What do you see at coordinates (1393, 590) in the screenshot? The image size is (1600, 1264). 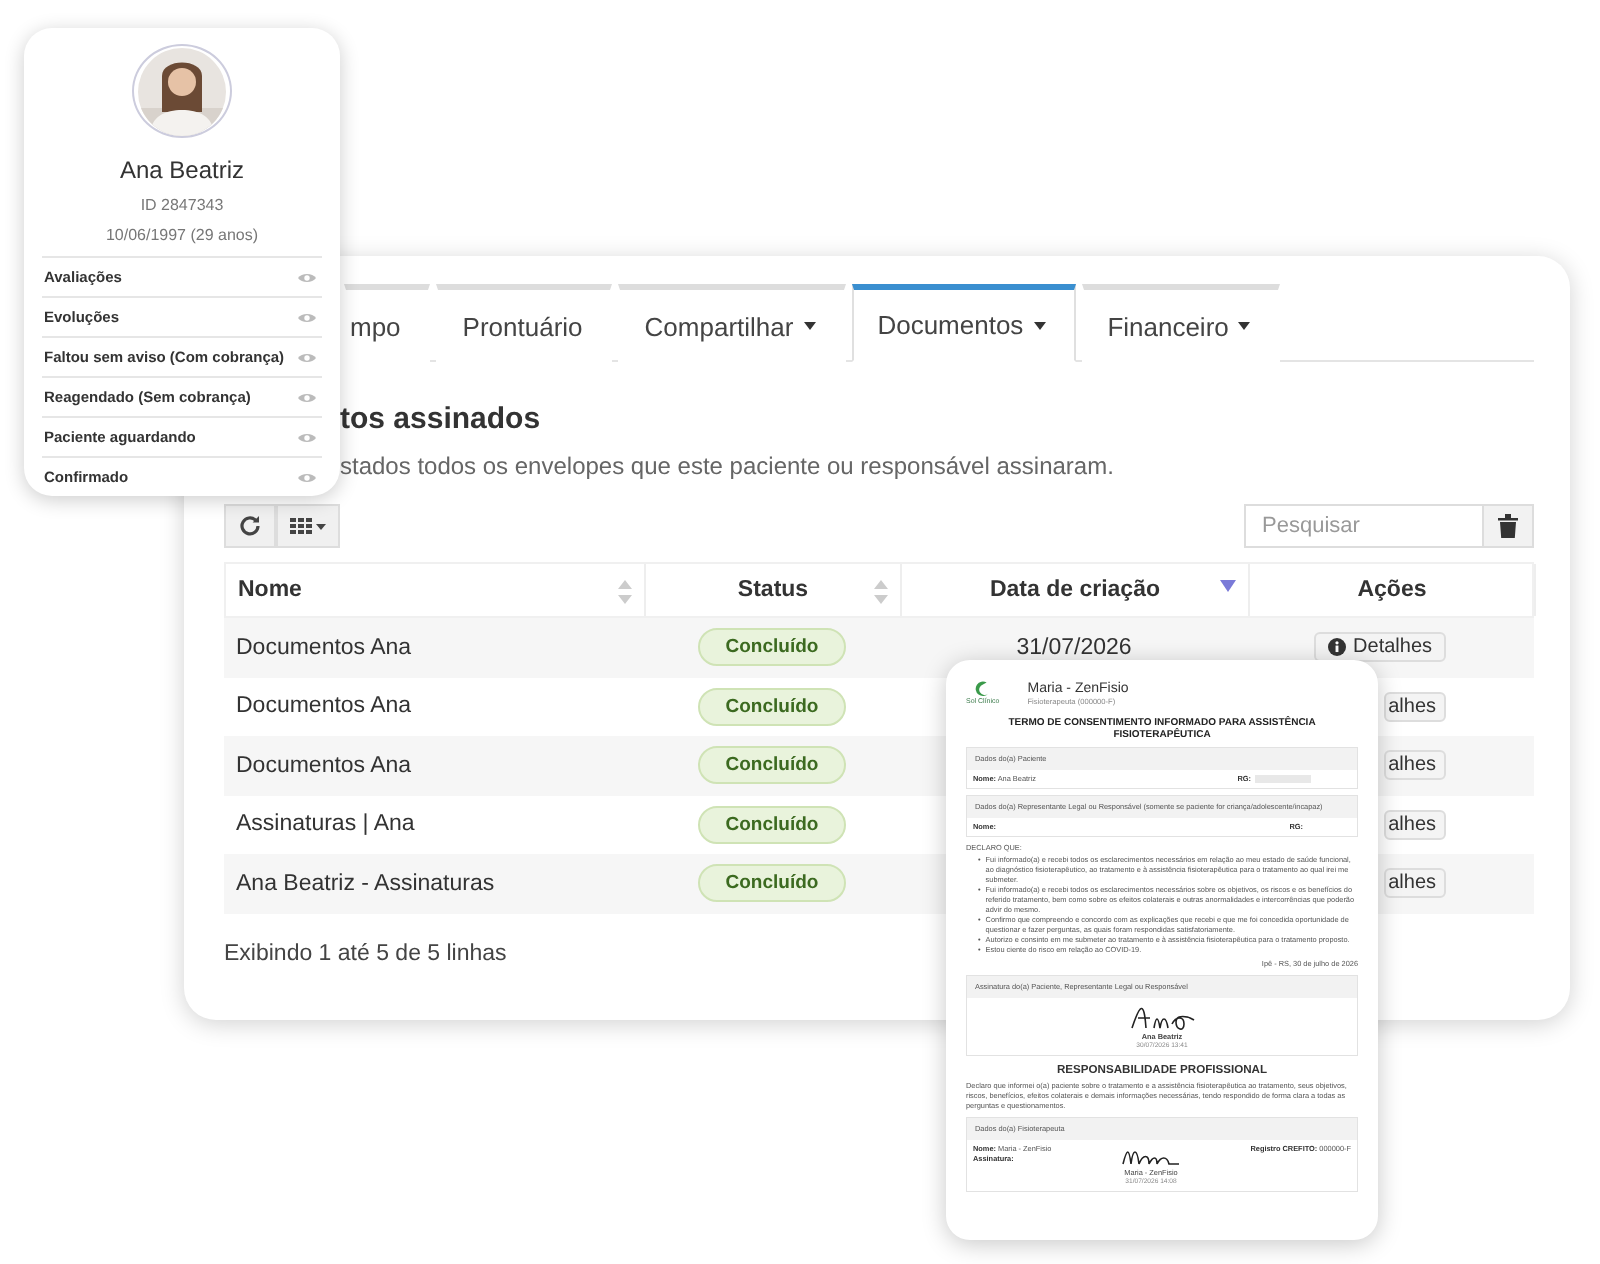 I see `column-header: Ações` at bounding box center [1393, 590].